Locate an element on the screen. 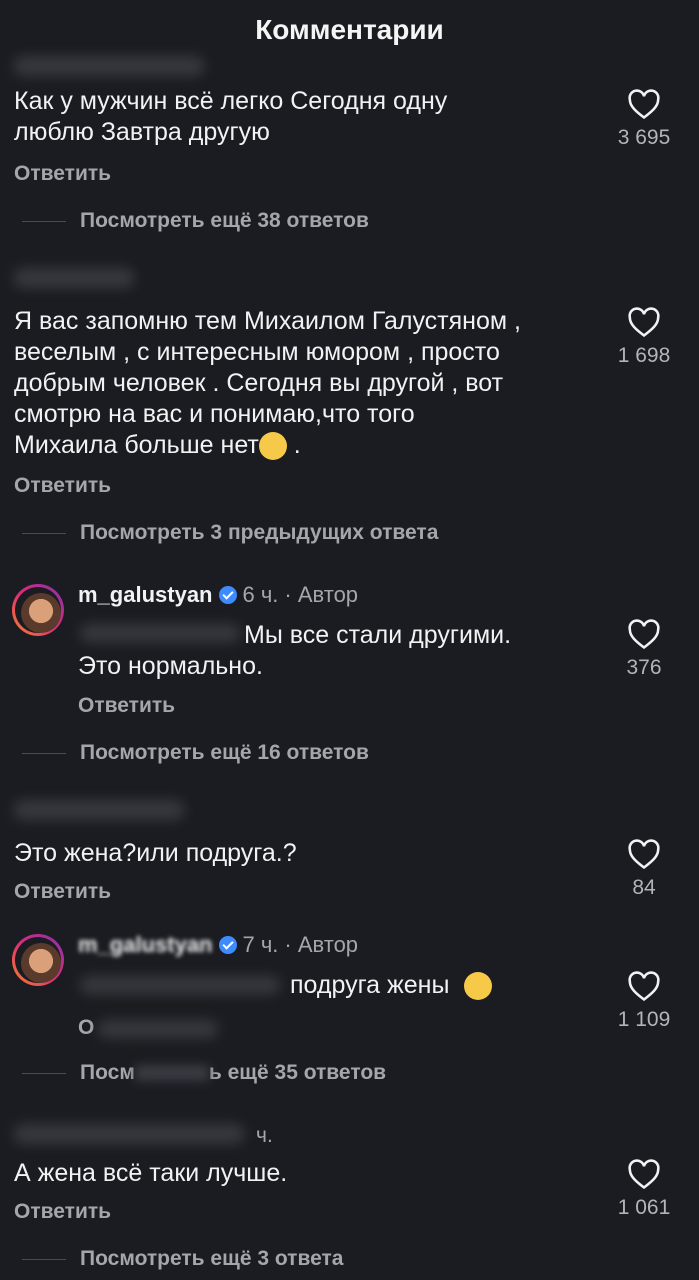 This screenshot has height=1280, width=699. timestamp: ч. is located at coordinates (264, 1135).